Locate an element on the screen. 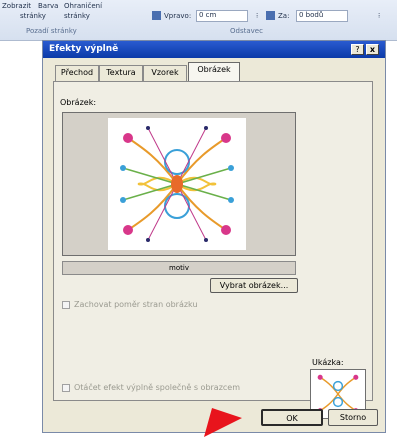  indent-right-label: Vpravo: is located at coordinates (178, 16).